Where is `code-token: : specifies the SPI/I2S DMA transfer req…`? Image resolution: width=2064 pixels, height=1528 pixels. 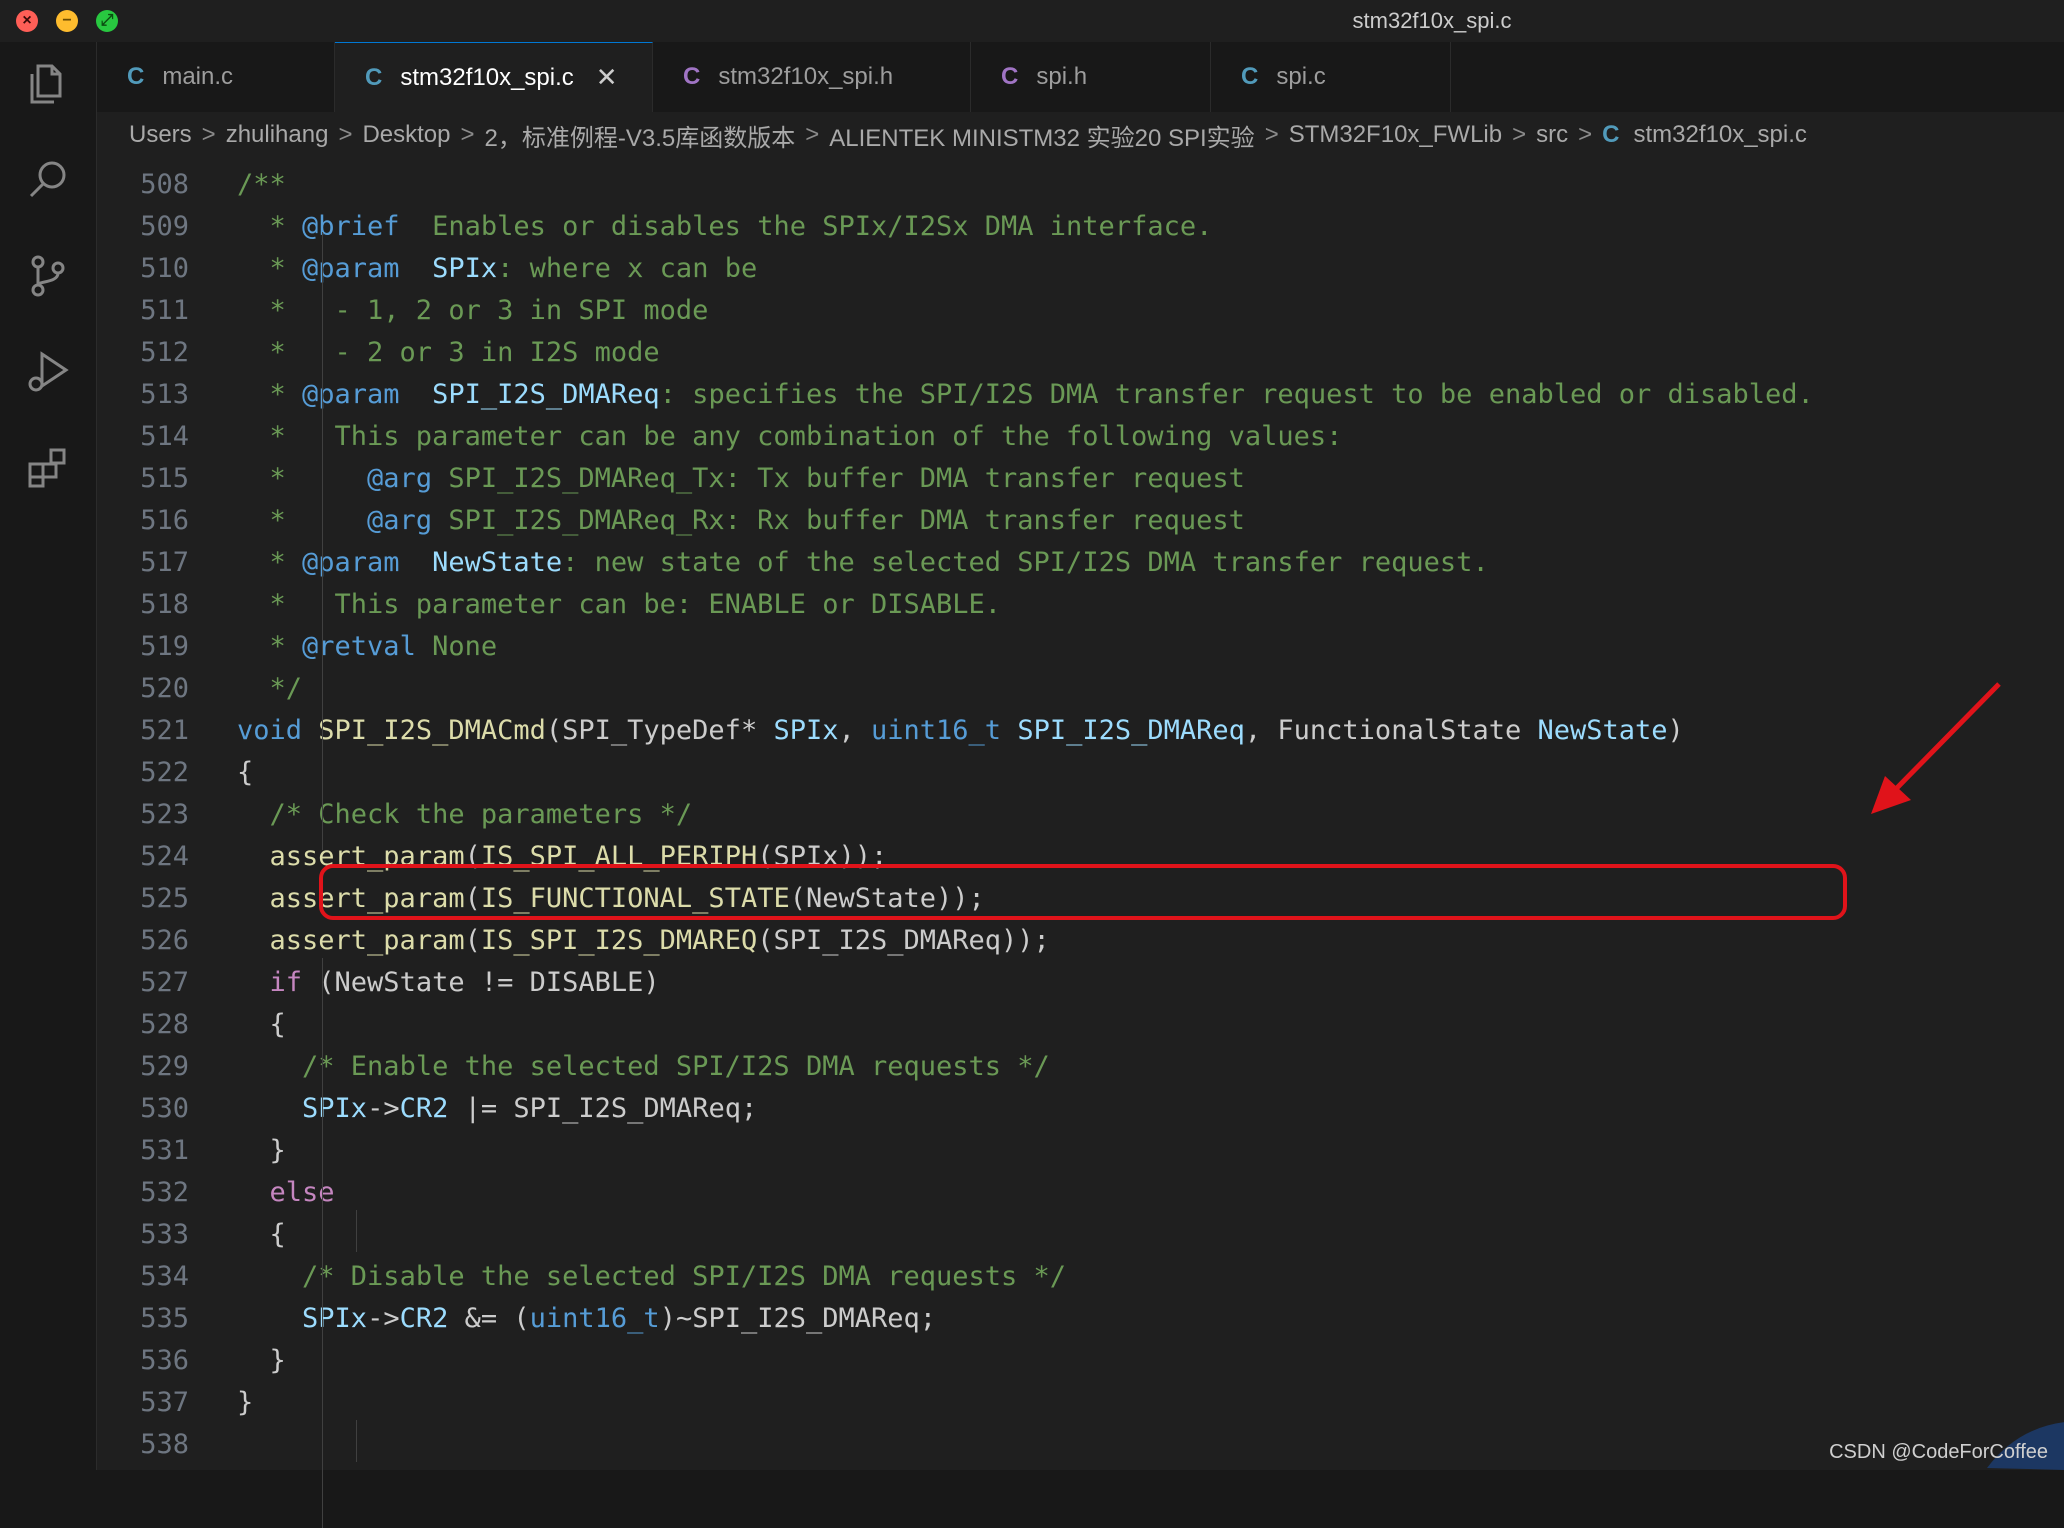
code-token: : specifies the SPI/I2S DMA transfer req… is located at coordinates (1236, 394).